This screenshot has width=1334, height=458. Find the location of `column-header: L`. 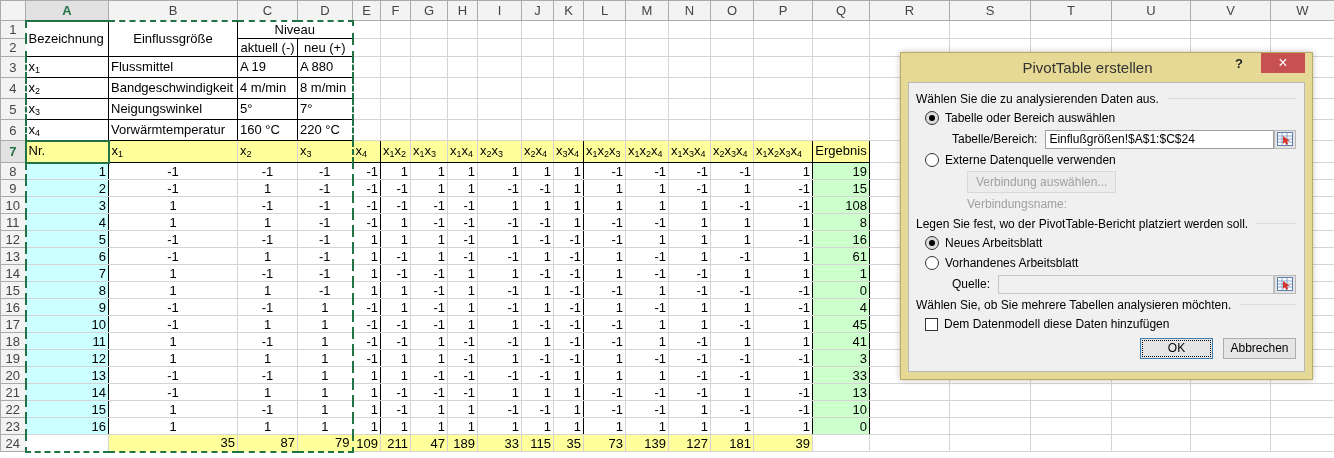

column-header: L is located at coordinates (604, 10).